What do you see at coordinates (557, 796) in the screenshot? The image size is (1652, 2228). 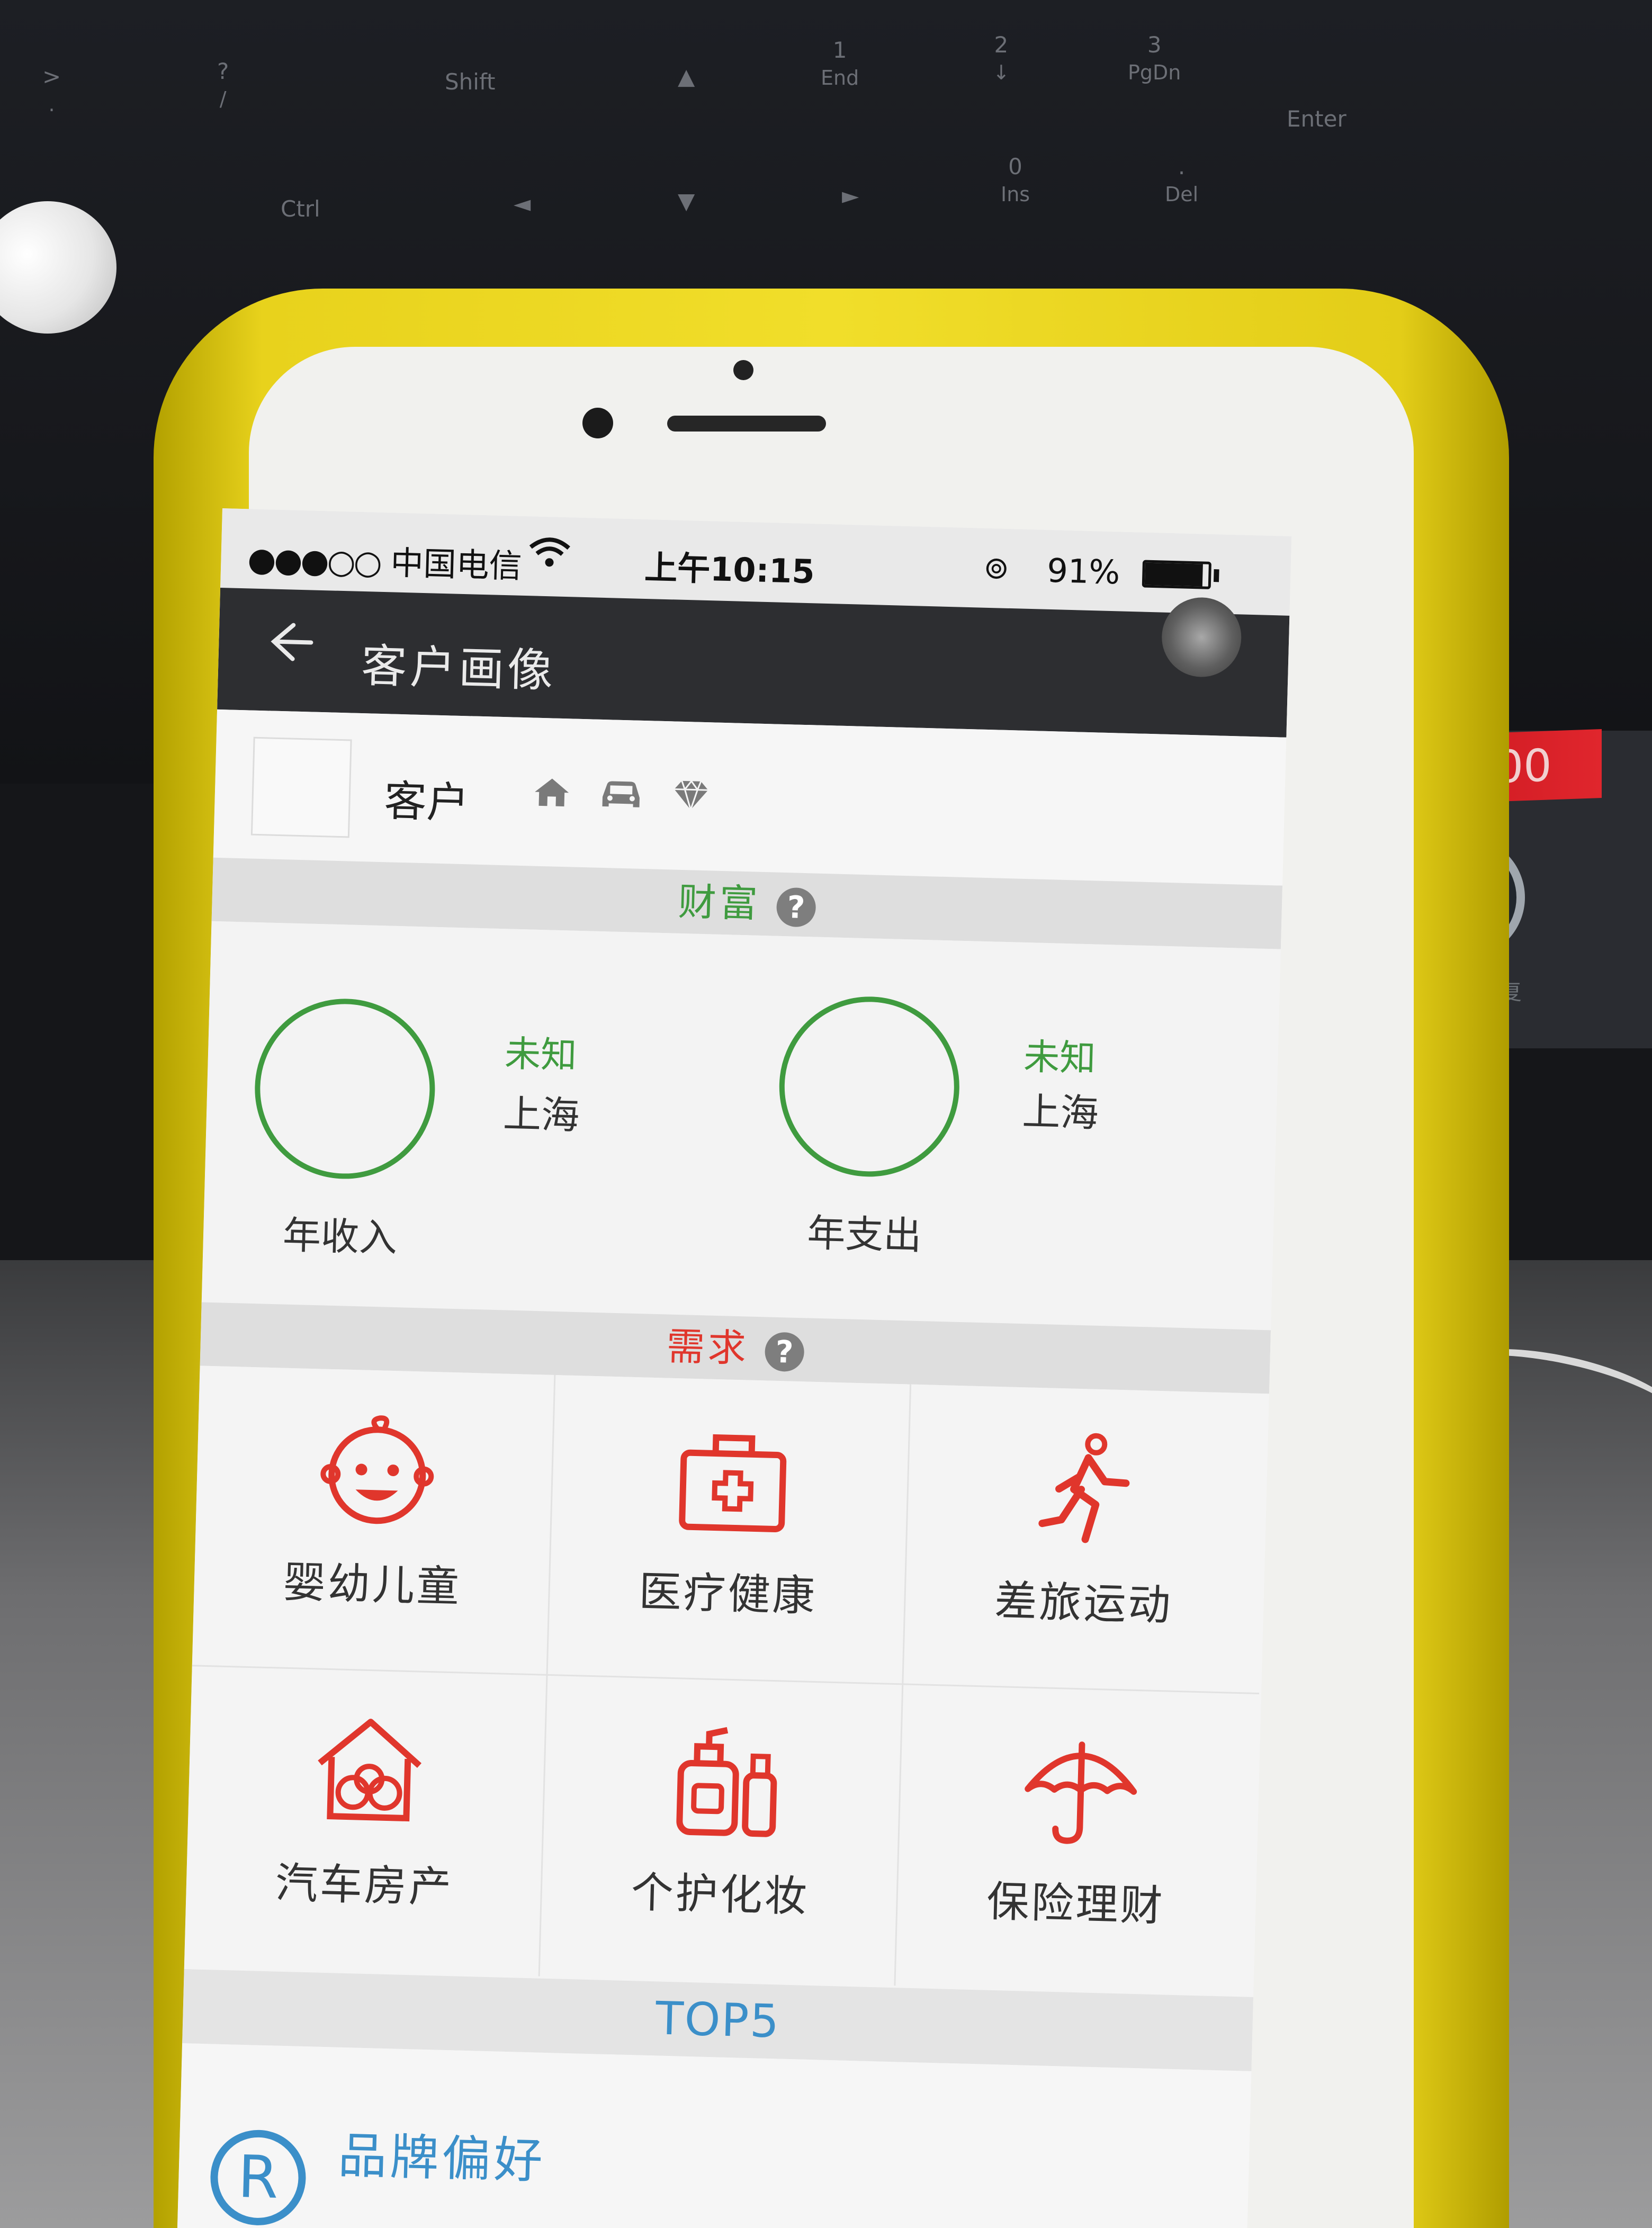 I see `home-icon` at bounding box center [557, 796].